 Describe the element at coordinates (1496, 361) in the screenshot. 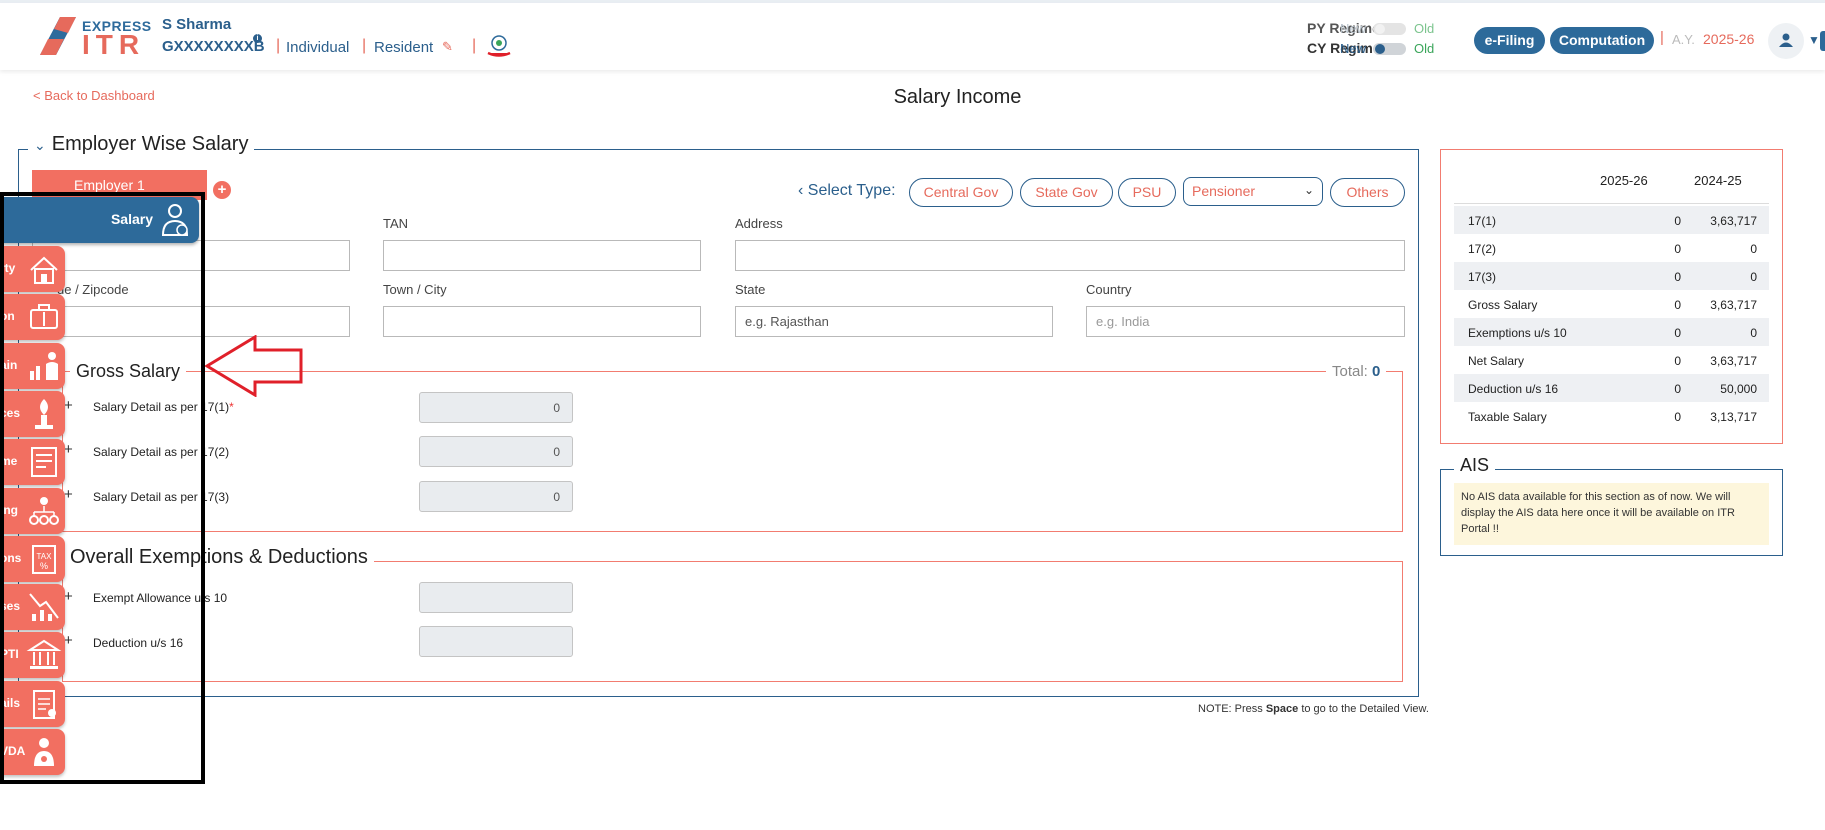

I see `summary-row-label: Net Salary` at that location.